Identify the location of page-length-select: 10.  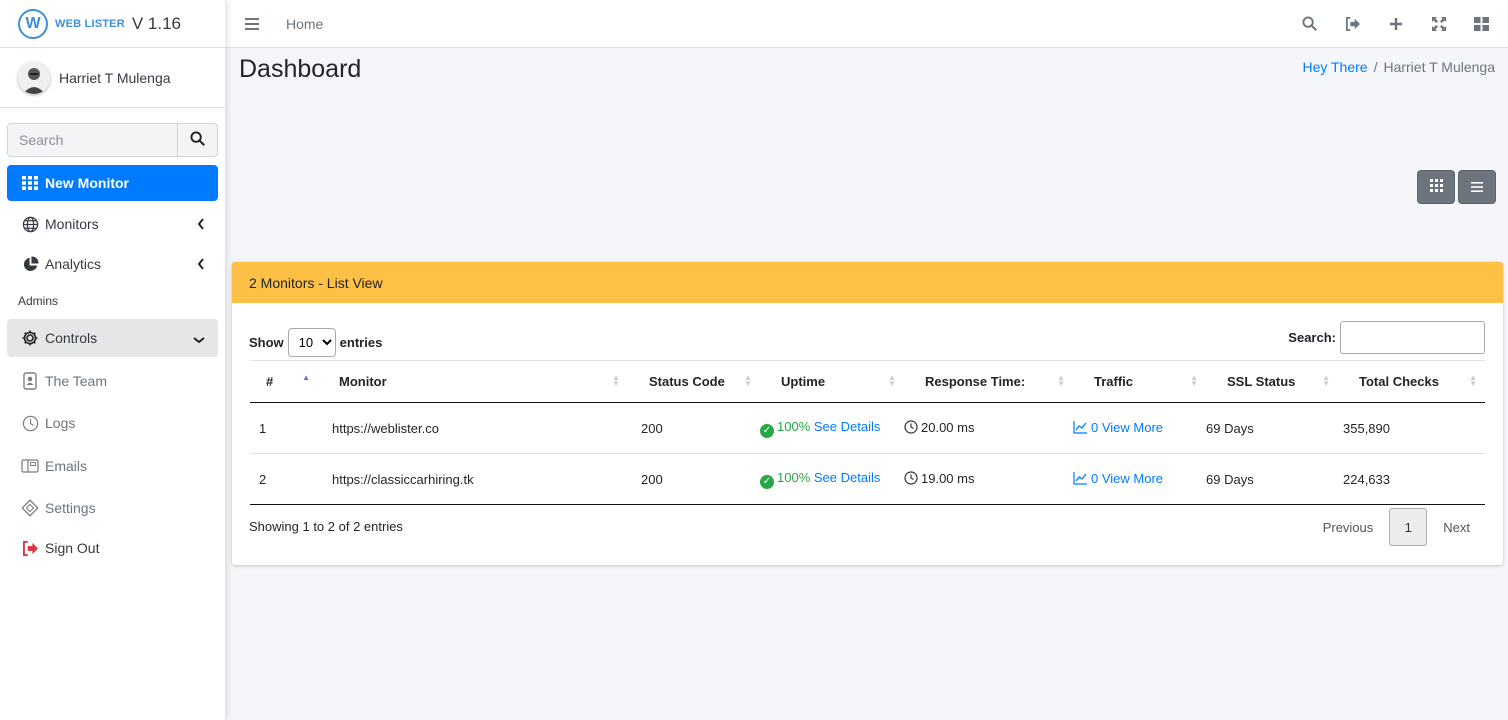
(311, 342).